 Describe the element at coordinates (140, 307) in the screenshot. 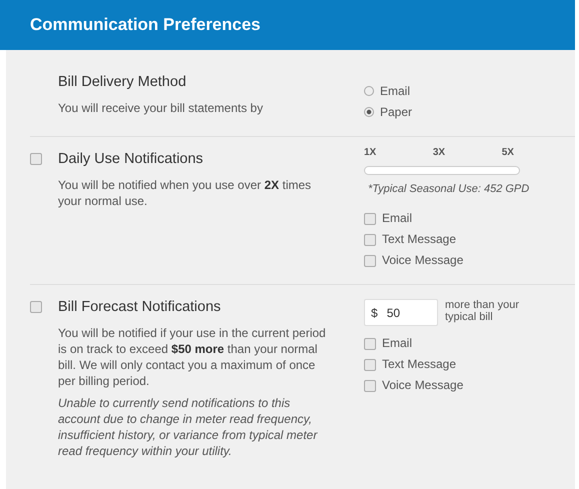

I see `section-title: Bill Forecast Notifications` at that location.